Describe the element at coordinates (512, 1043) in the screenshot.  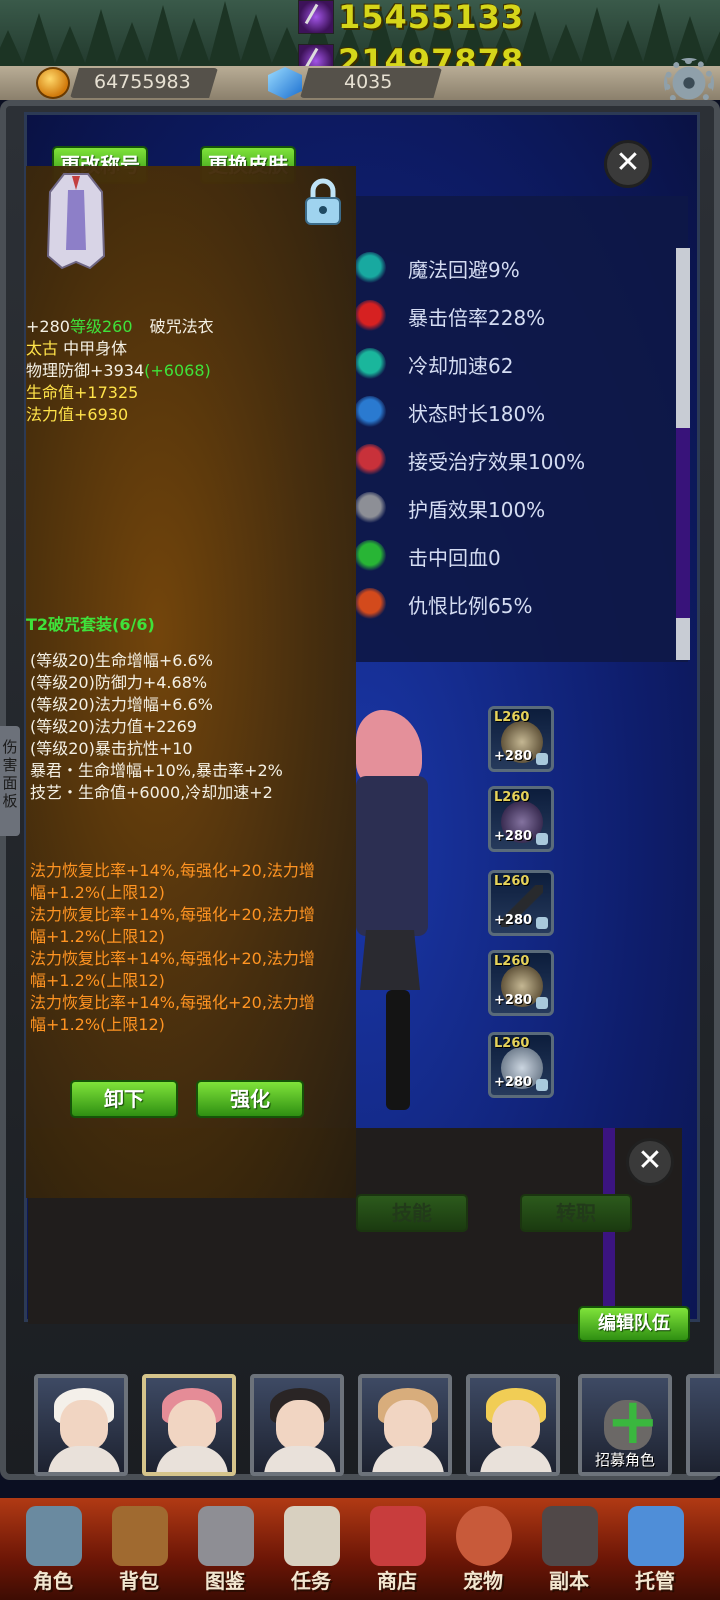
I see `equip-level: L260` at that location.